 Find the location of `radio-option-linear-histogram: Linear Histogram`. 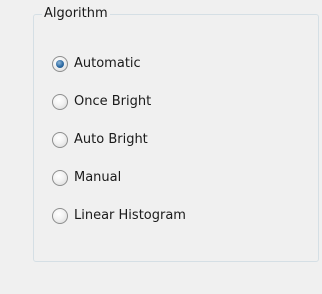

radio-option-linear-histogram: Linear Histogram is located at coordinates (119, 216).